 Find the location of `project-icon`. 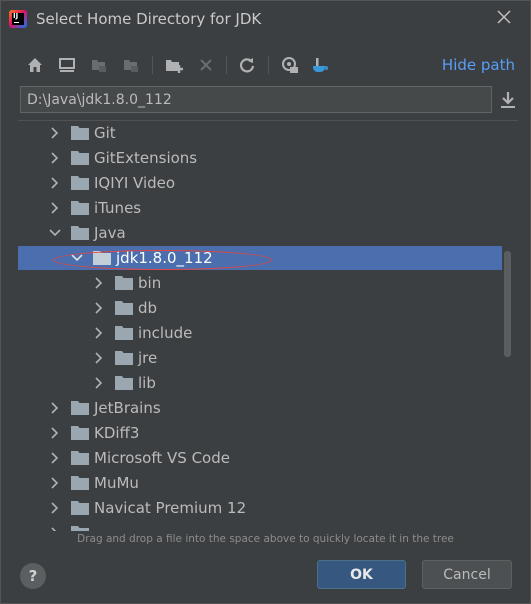

project-icon is located at coordinates (99, 65).